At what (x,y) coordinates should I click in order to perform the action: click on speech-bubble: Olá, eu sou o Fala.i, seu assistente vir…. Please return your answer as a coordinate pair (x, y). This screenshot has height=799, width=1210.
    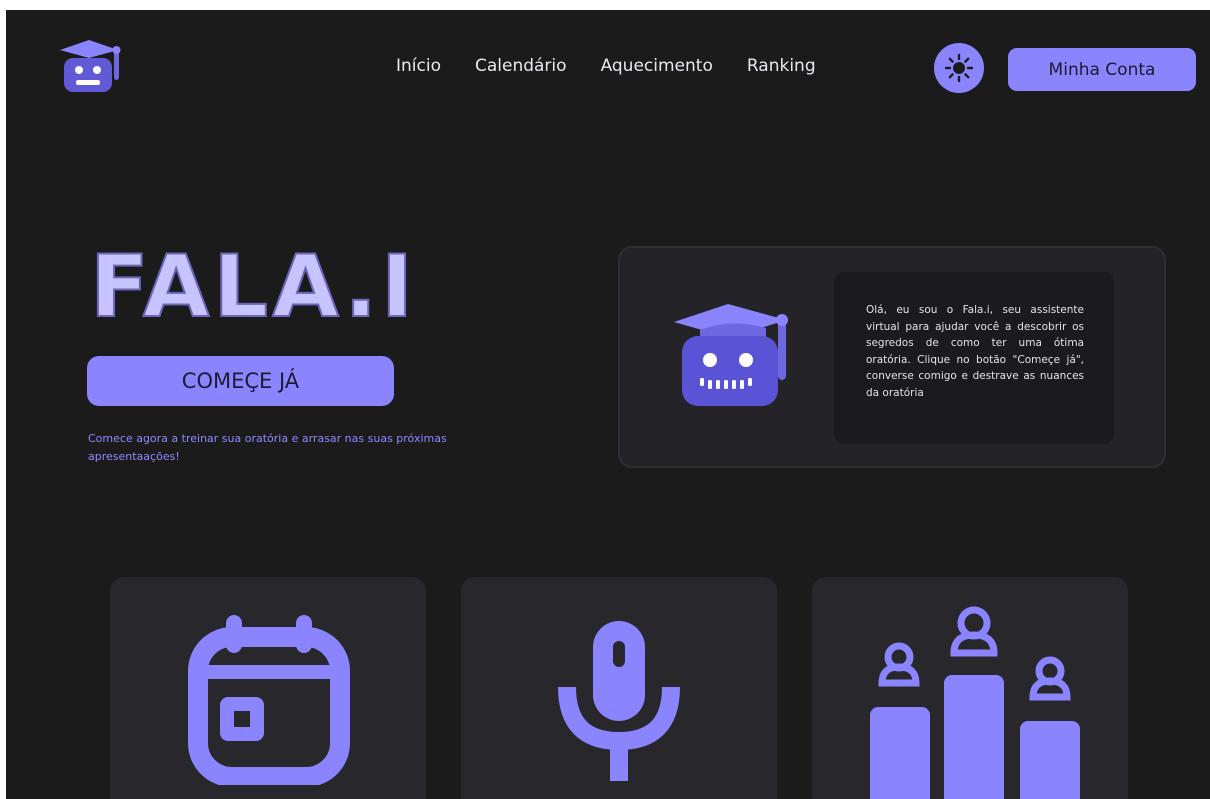
    Looking at the image, I should click on (974, 358).